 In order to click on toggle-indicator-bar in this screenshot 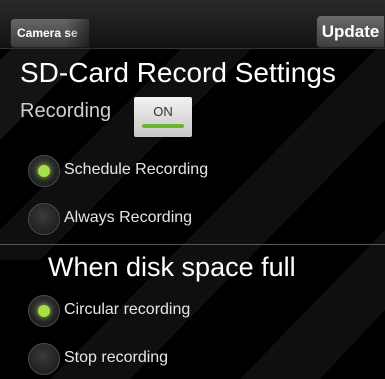, I will do `click(163, 126)`.